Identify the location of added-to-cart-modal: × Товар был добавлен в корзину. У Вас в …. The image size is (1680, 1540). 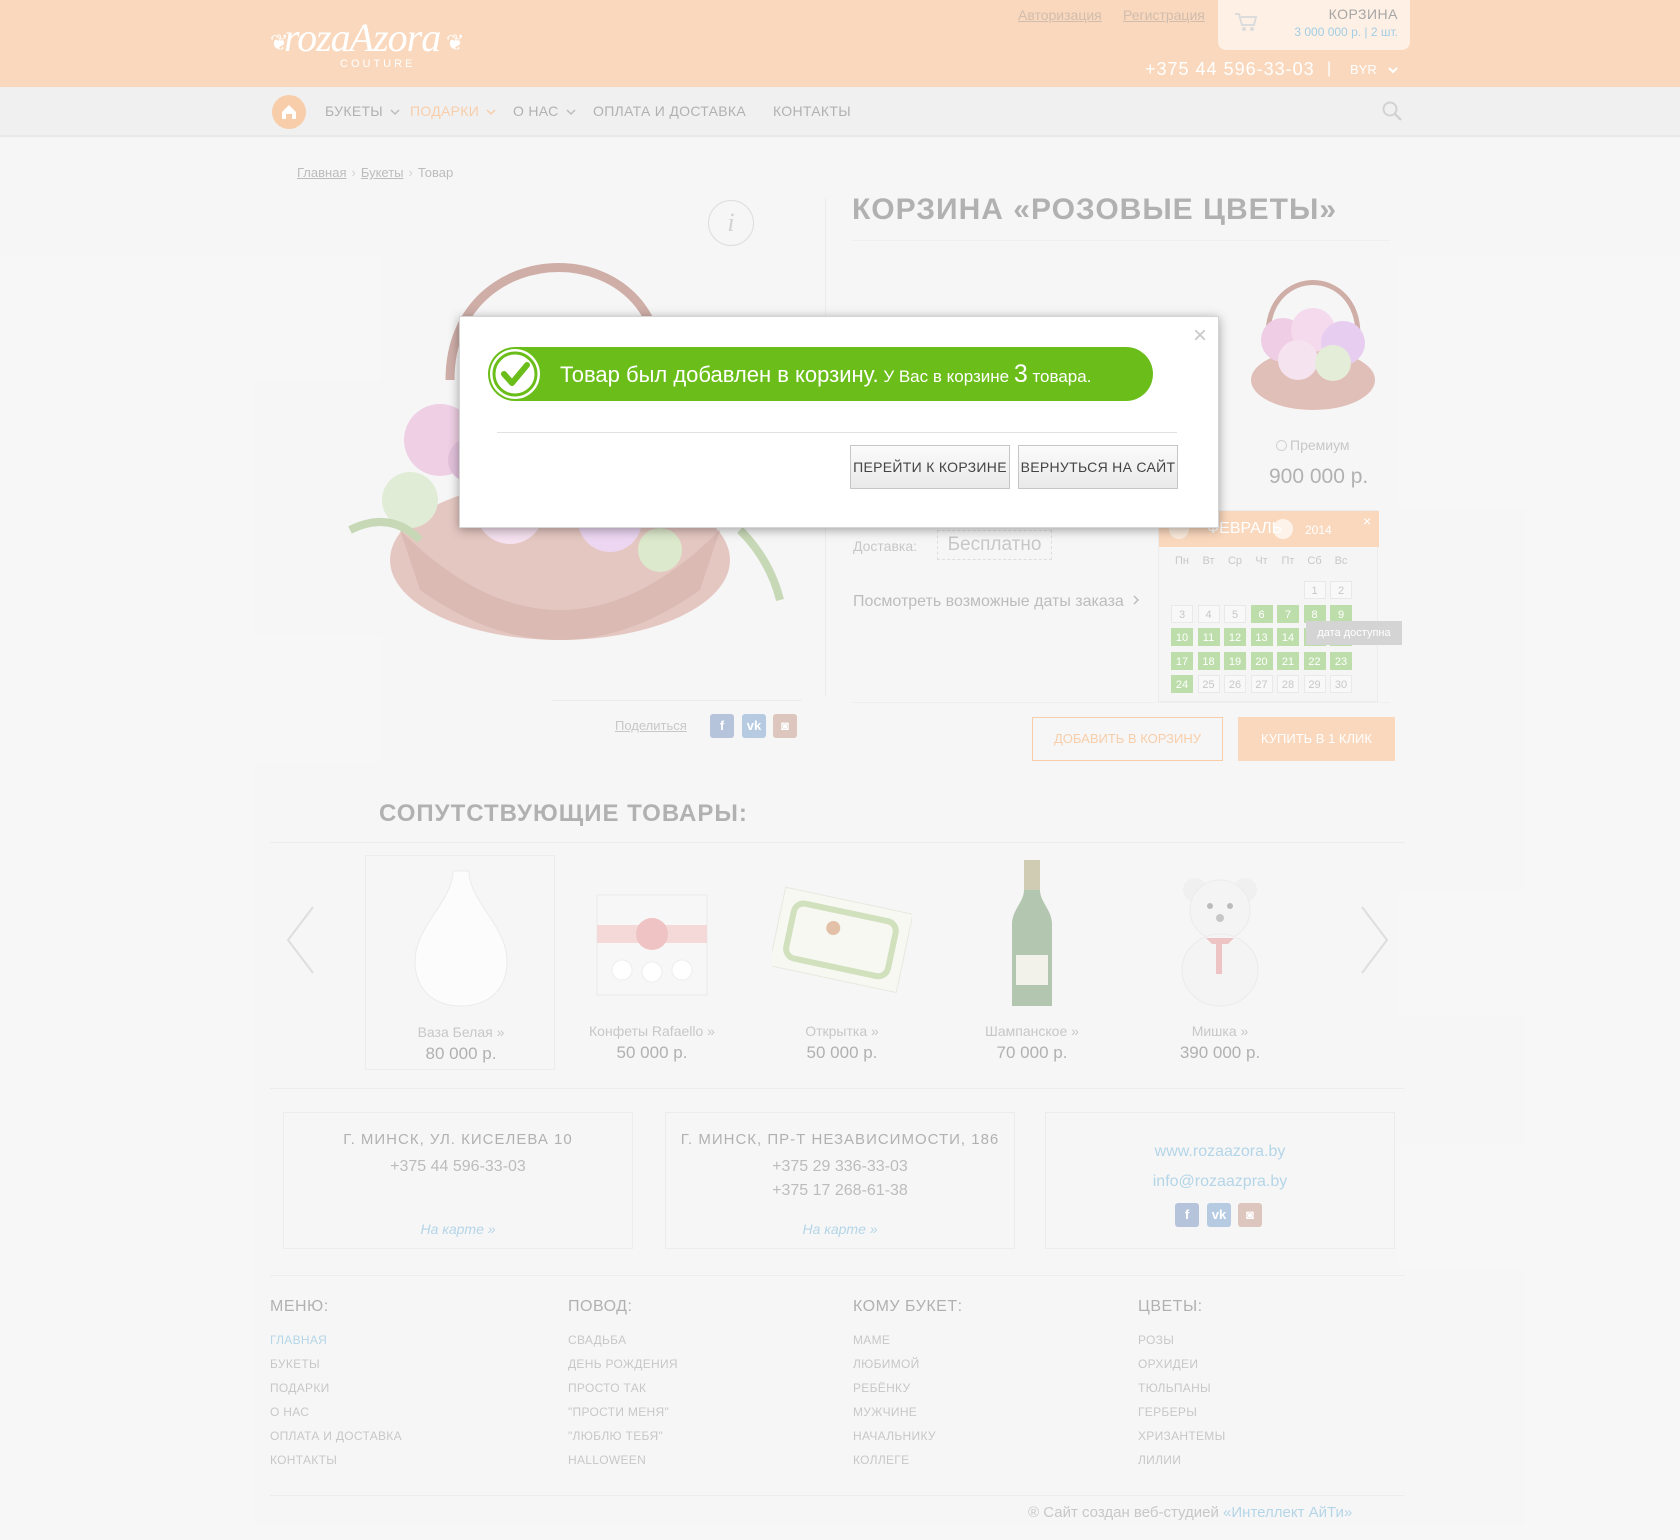
(839, 422).